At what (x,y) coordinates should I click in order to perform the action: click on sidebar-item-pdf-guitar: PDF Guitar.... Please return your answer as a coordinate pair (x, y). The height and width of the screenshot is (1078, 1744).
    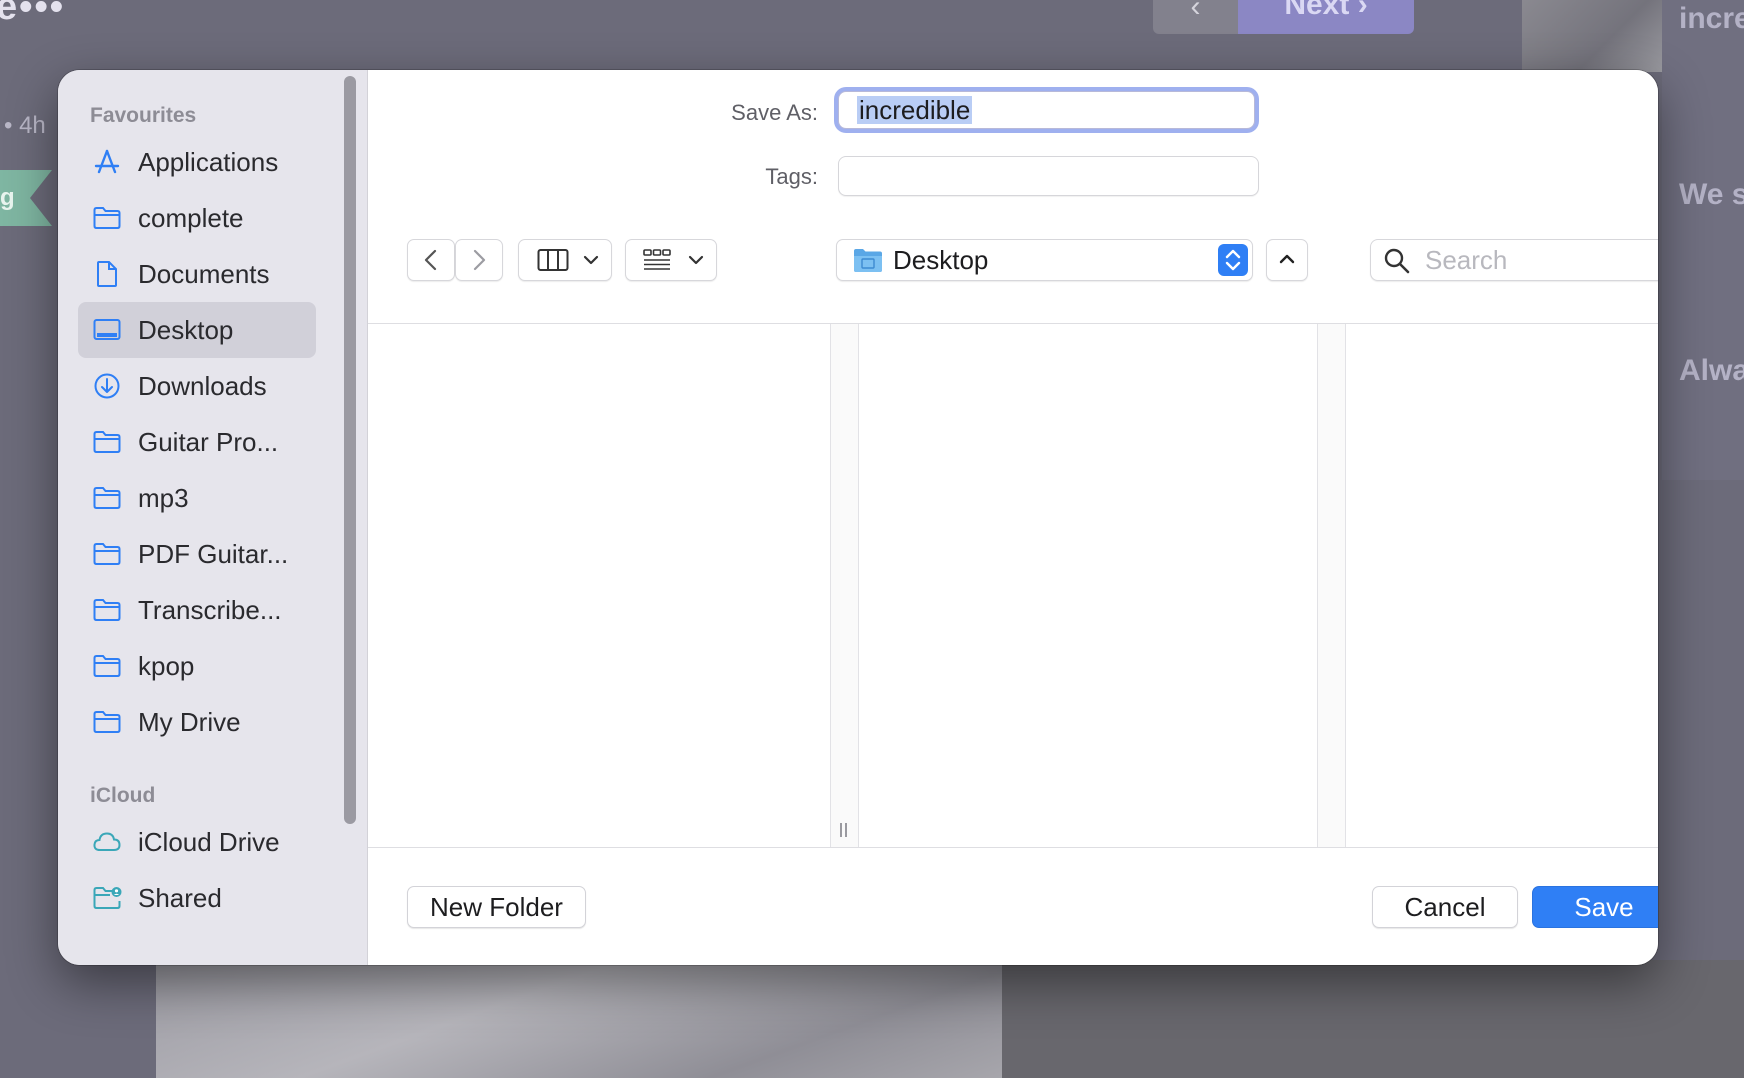
    Looking at the image, I should click on (197, 554).